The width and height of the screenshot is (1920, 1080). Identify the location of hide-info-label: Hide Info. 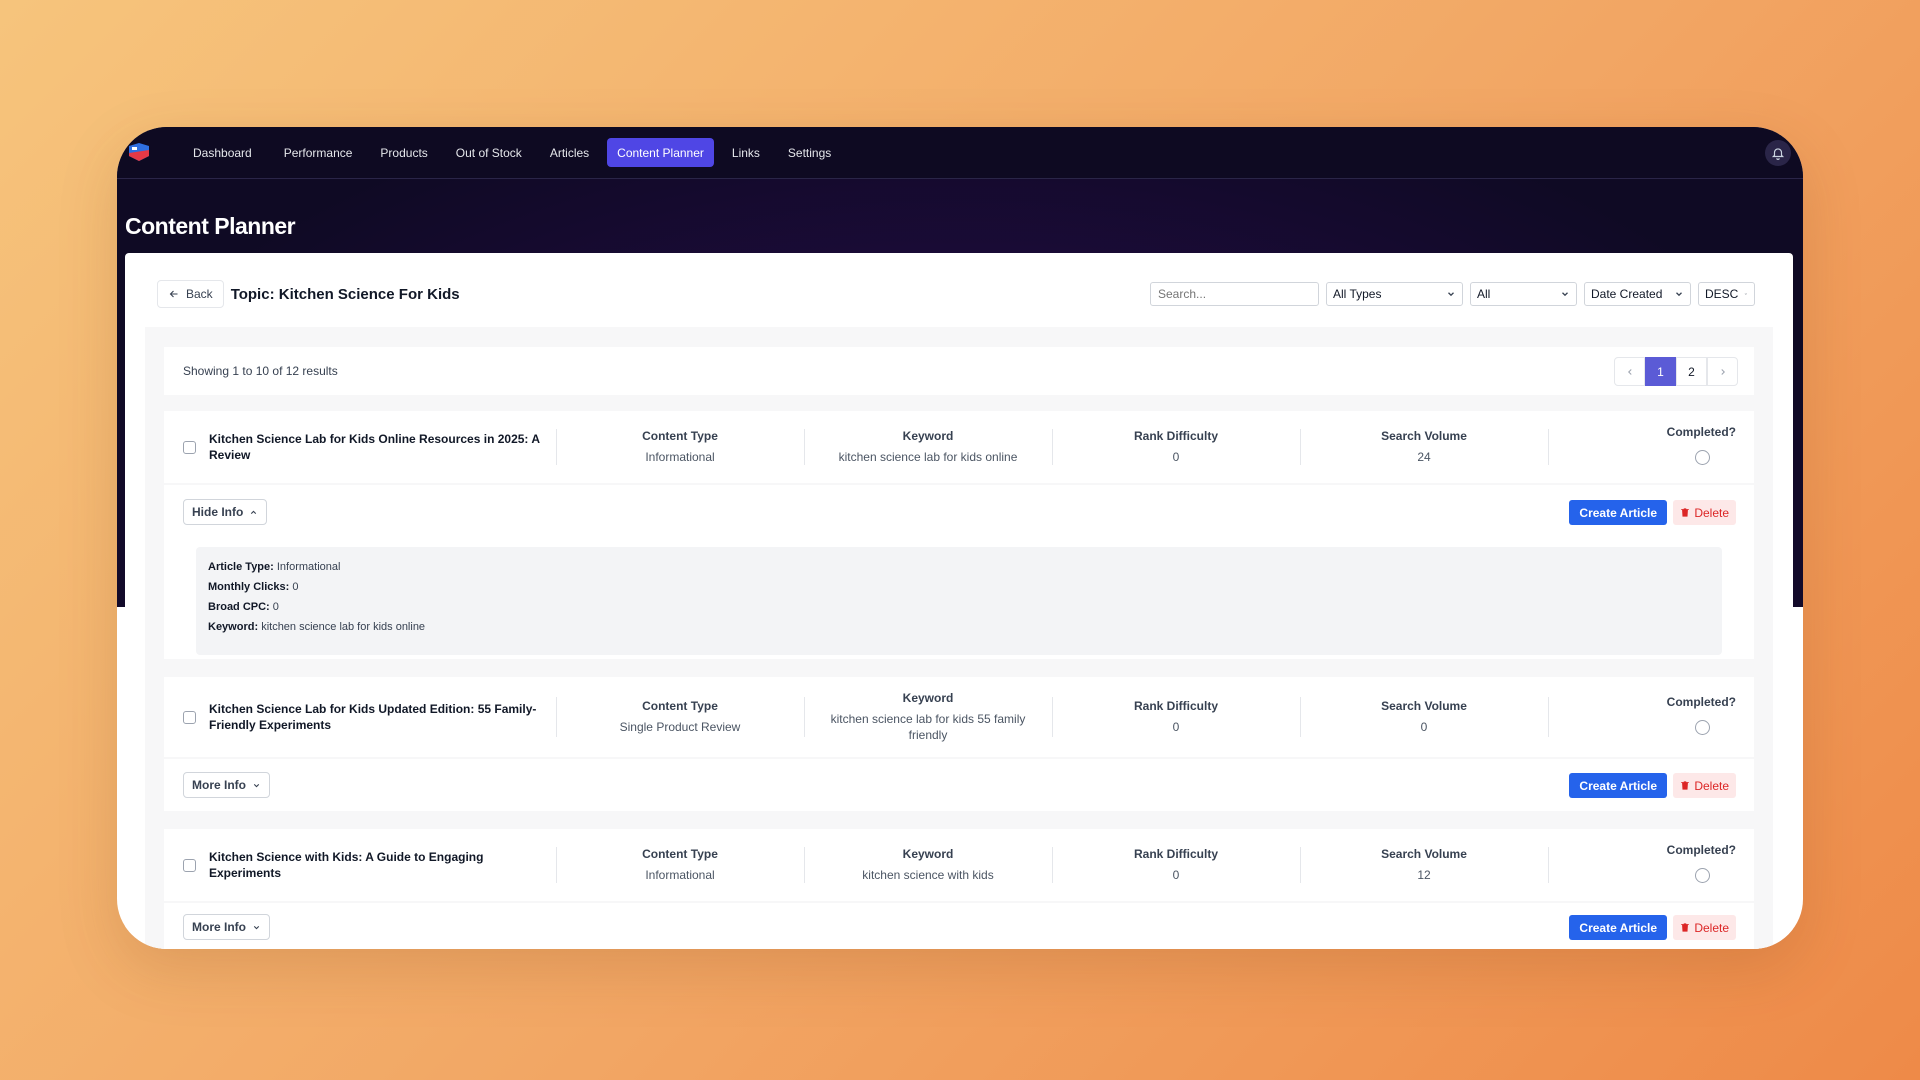
(218, 512).